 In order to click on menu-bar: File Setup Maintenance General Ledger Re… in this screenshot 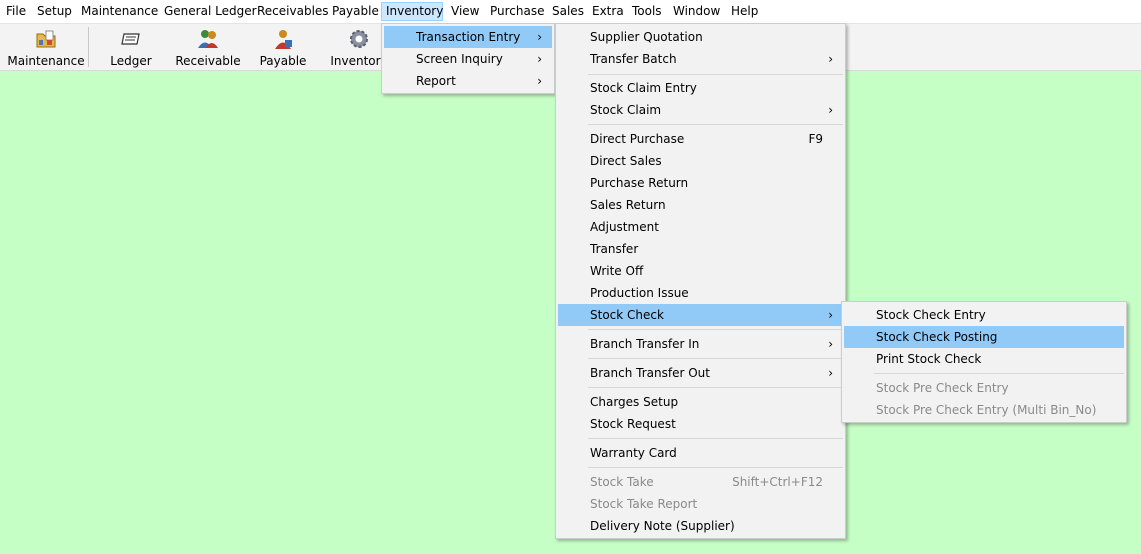, I will do `click(570, 12)`.